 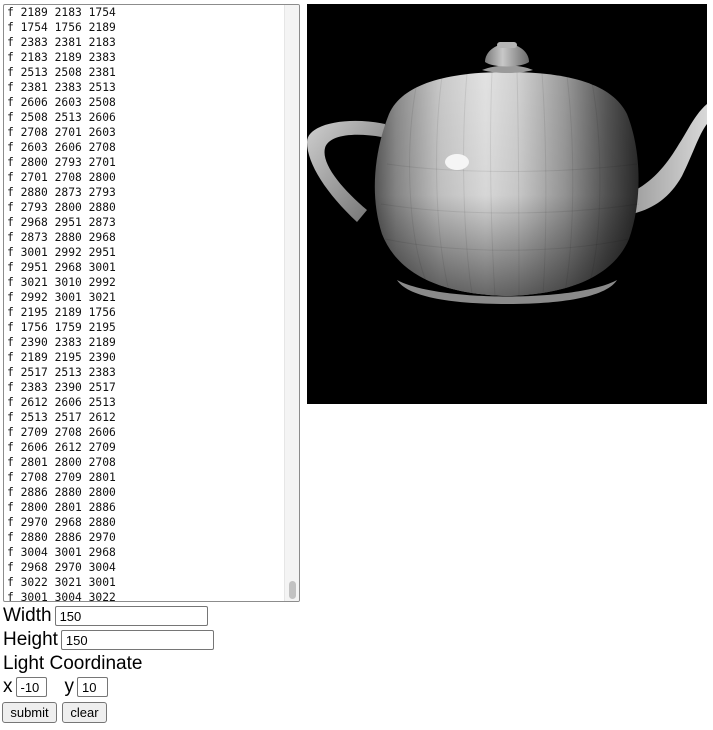 What do you see at coordinates (30, 639) in the screenshot?
I see `height-label: Height` at bounding box center [30, 639].